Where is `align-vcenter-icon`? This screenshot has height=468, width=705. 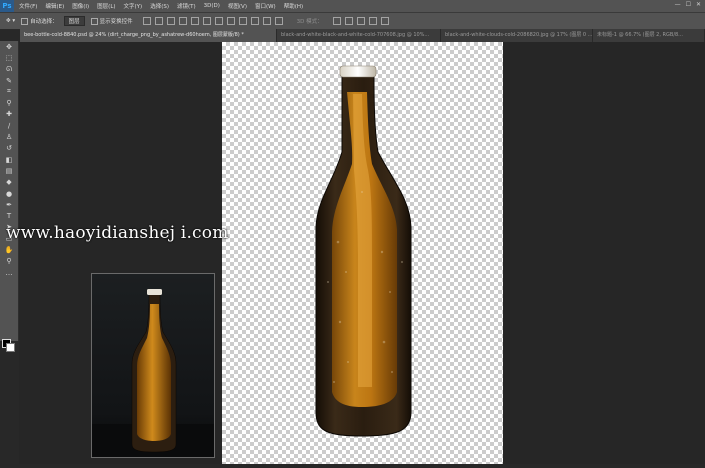 align-vcenter-icon is located at coordinates (158, 21).